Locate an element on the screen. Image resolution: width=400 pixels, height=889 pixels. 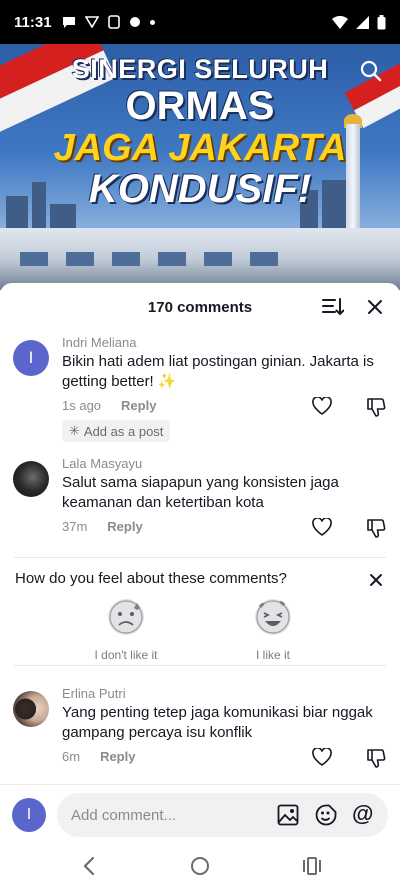
face-notification-icon is located at coordinates (134, 22).